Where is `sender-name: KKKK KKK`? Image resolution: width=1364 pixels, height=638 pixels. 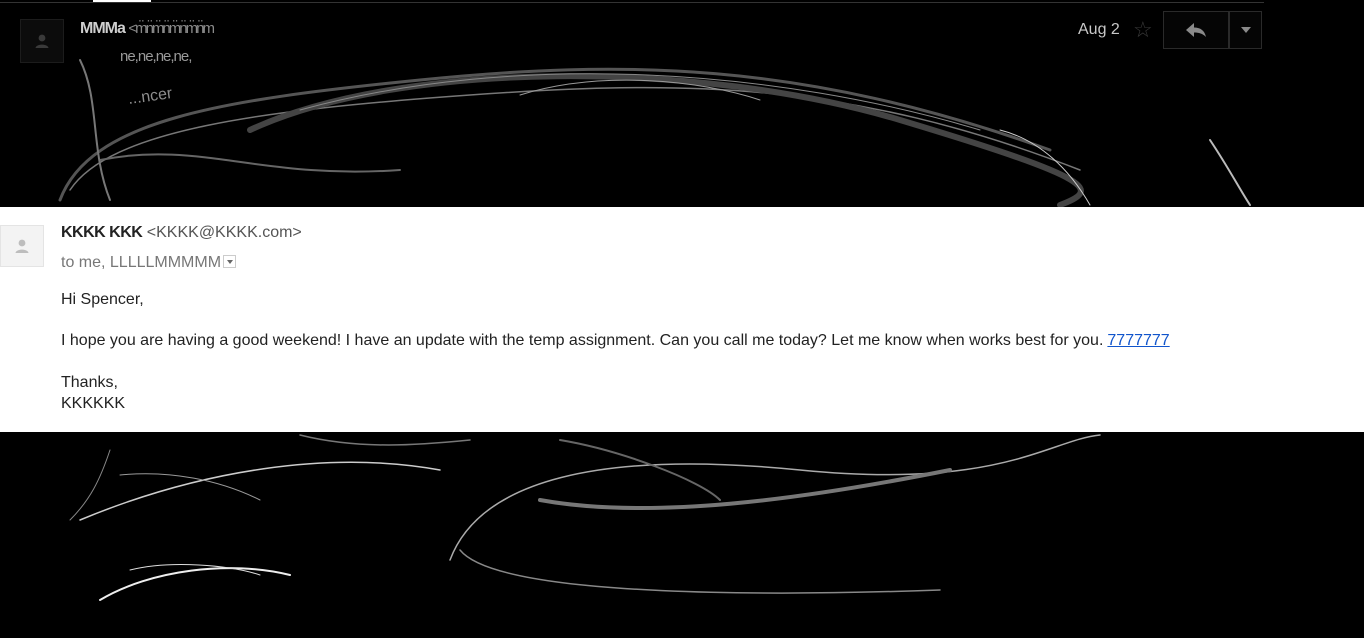 sender-name: KKKK KKK is located at coordinates (102, 232).